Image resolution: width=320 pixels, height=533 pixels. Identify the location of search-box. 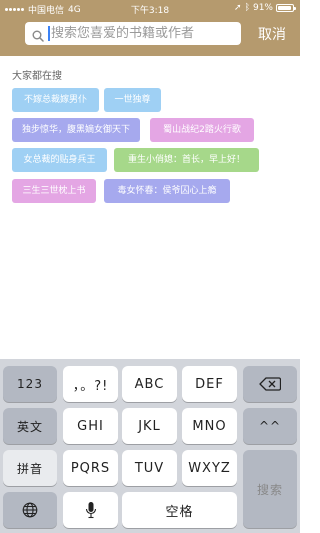
(133, 33).